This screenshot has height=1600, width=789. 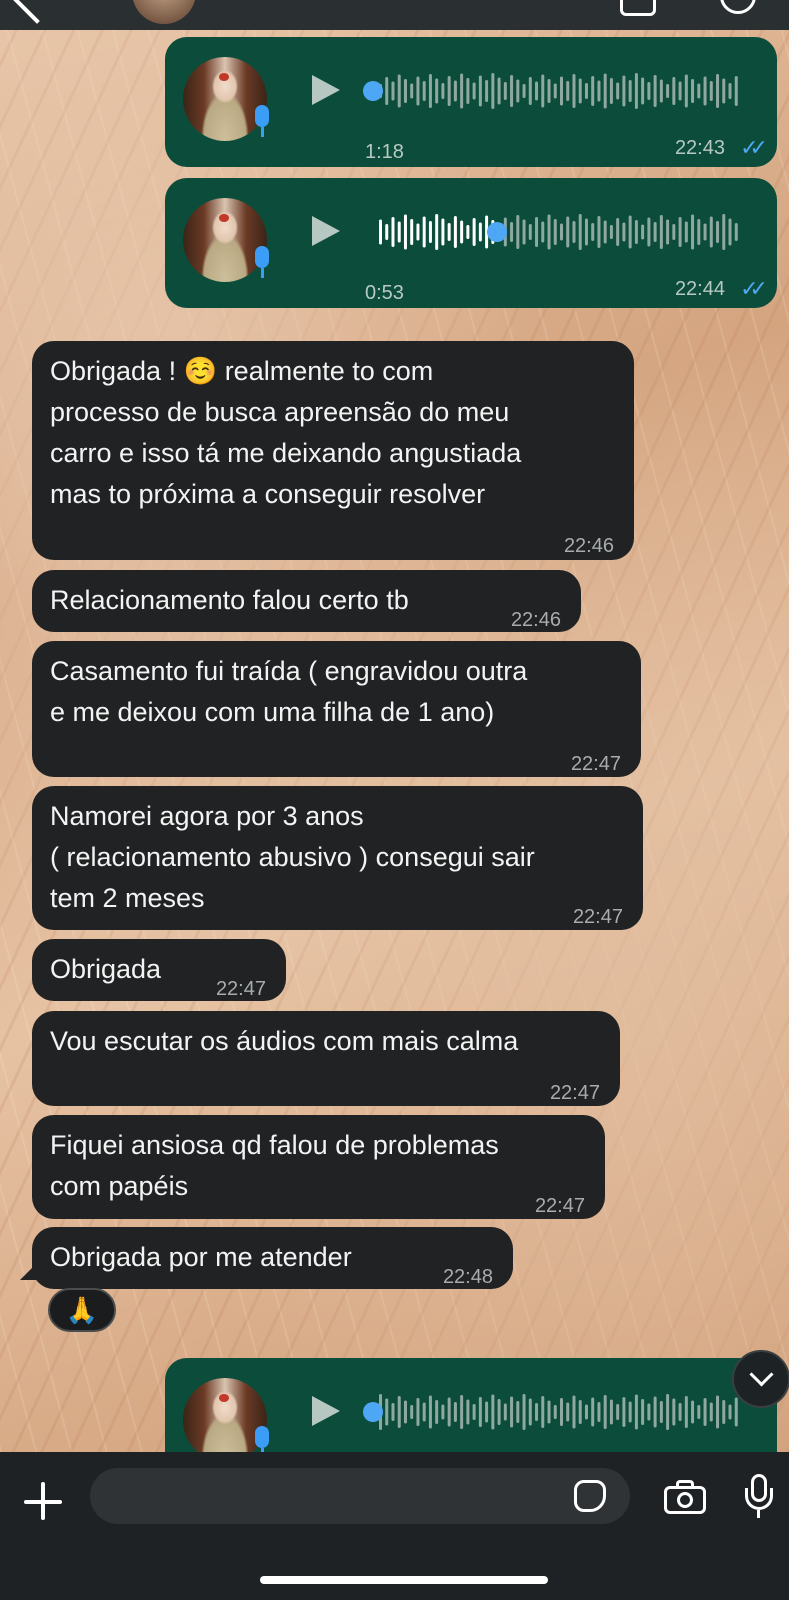 I want to click on phone-call-icon, so click(x=738, y=7).